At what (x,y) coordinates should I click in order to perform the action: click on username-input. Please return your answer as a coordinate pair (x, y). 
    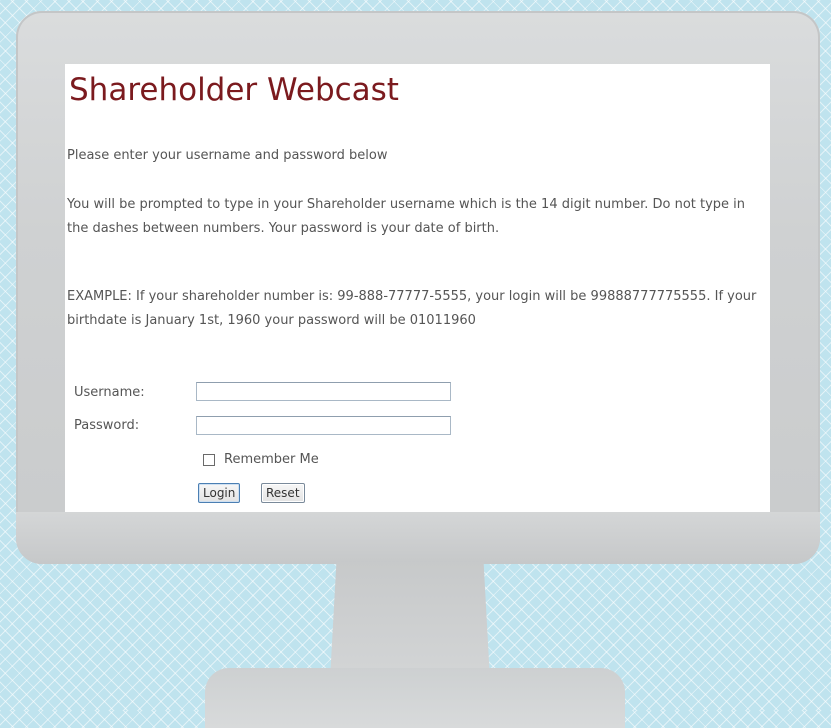
    Looking at the image, I should click on (323, 391).